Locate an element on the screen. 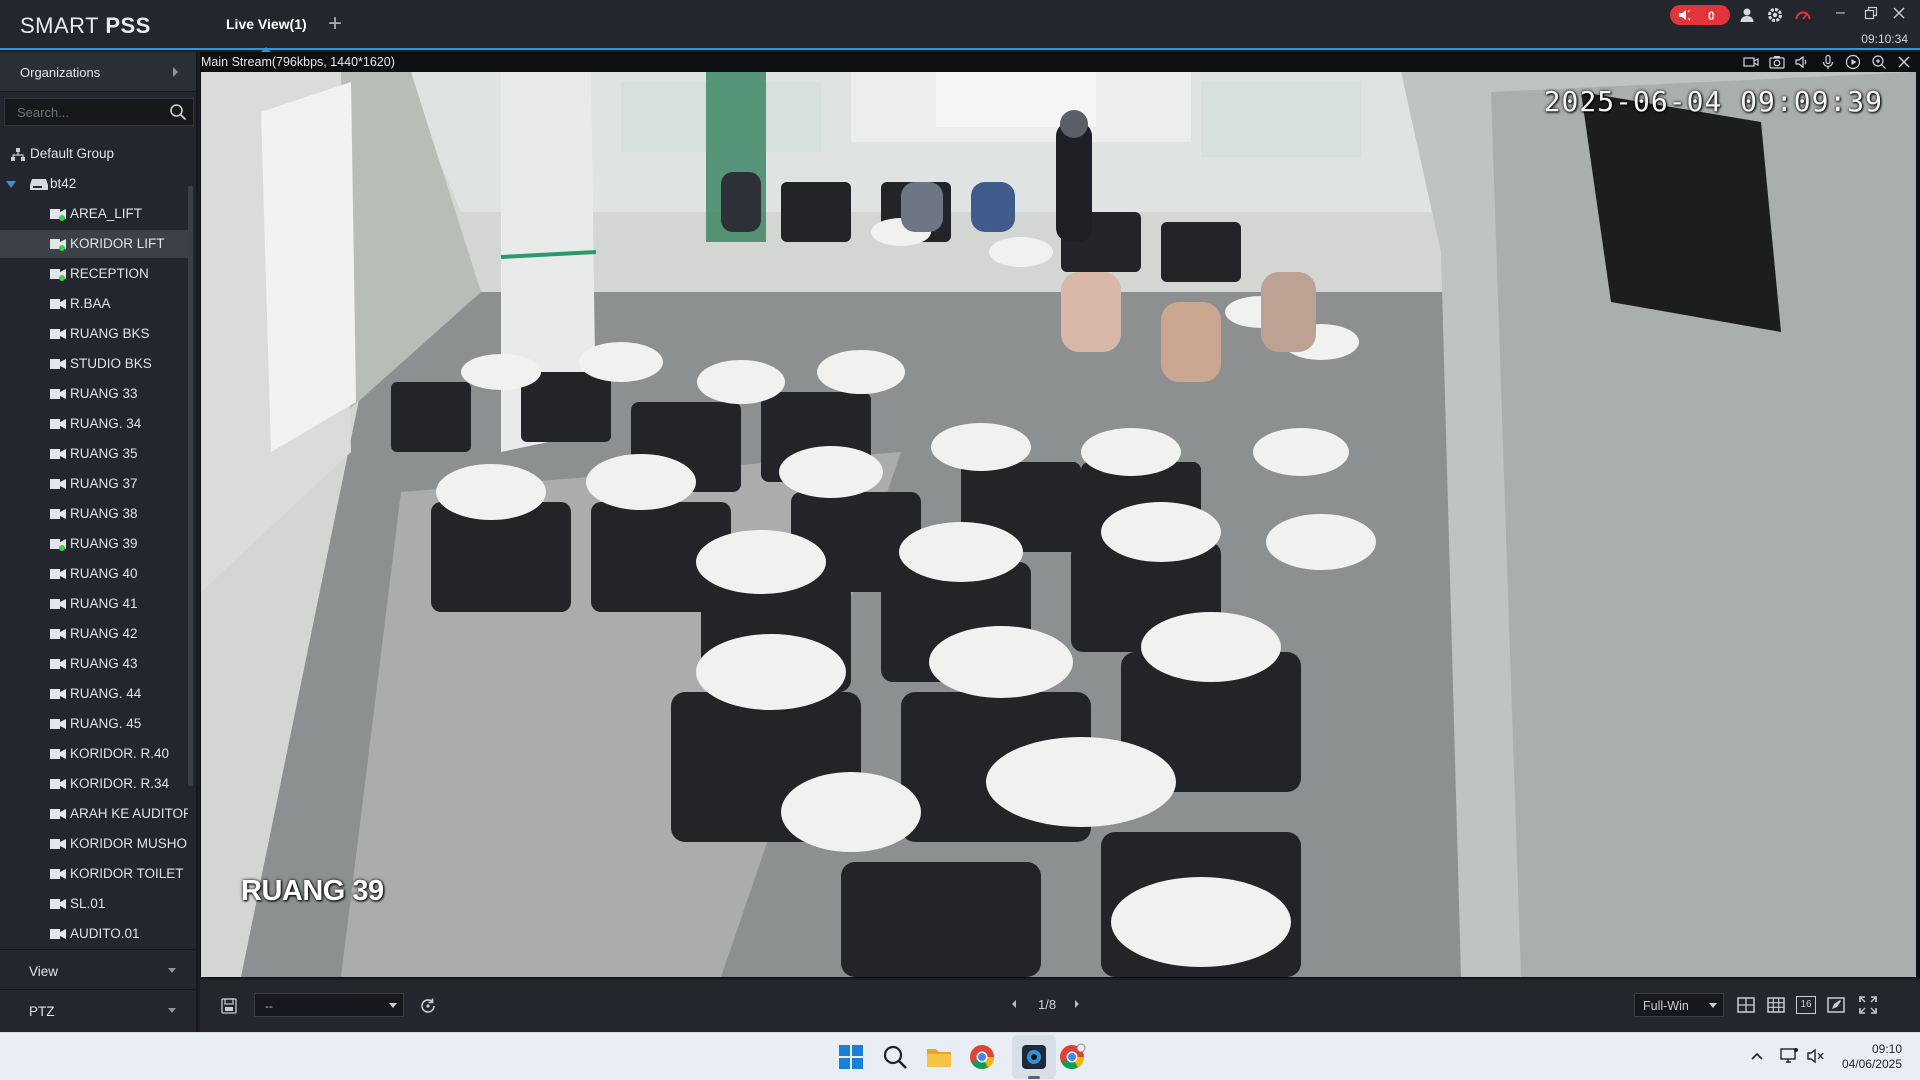 The height and width of the screenshot is (1080, 1920). expand-arrow-icon is located at coordinates (11, 185).